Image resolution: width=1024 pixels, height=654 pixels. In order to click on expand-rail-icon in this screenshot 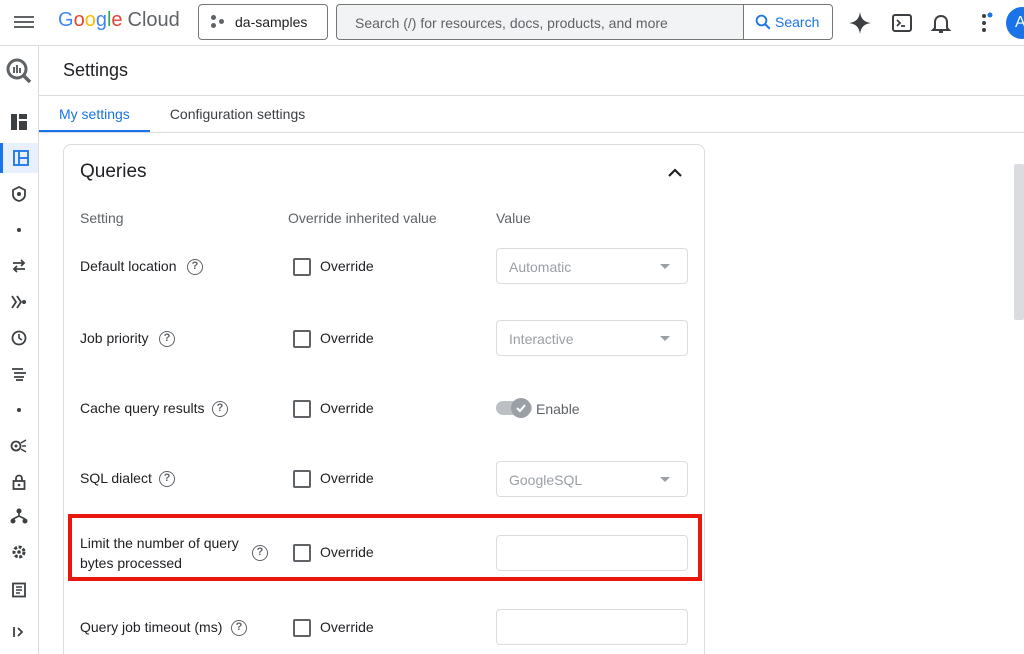, I will do `click(19, 632)`.